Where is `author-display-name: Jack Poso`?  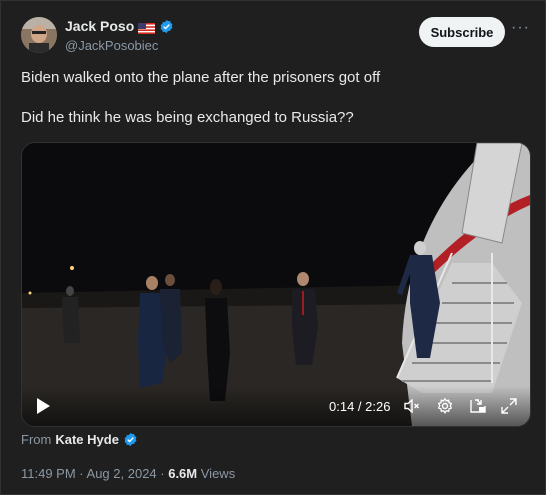 author-display-name: Jack Poso is located at coordinates (99, 26).